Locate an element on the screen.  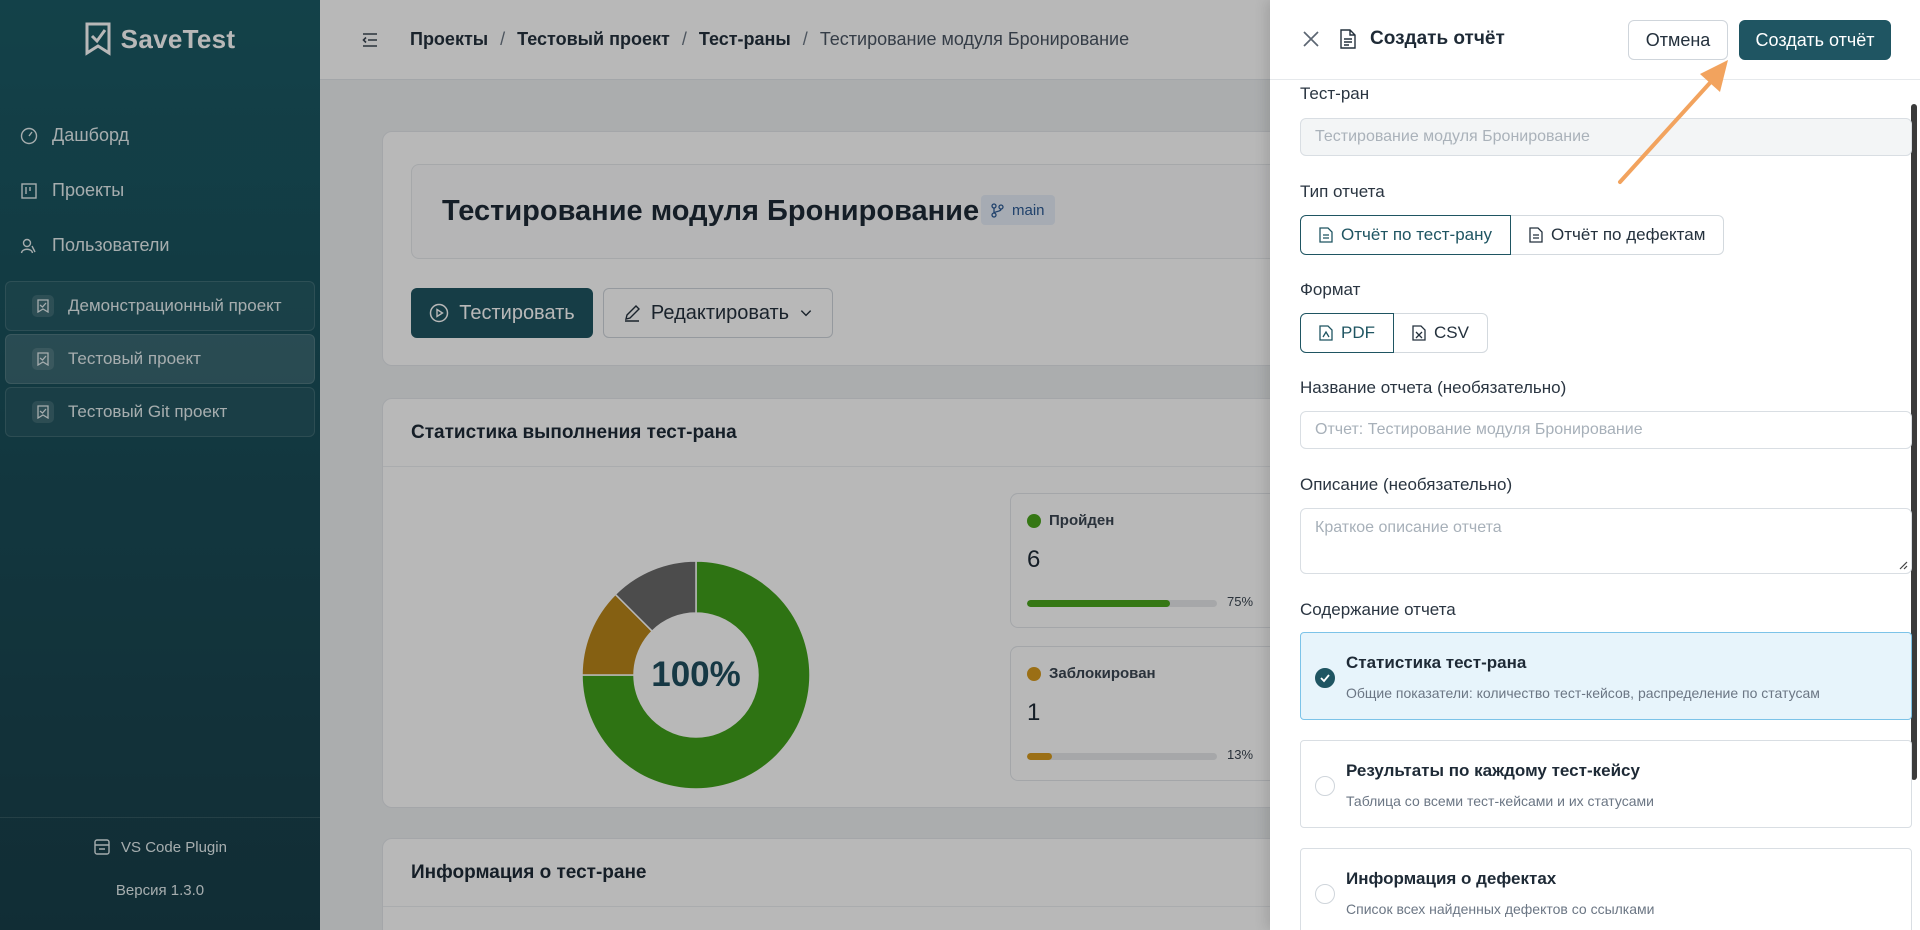
format-selector: PDF CSV is located at coordinates (1394, 333).